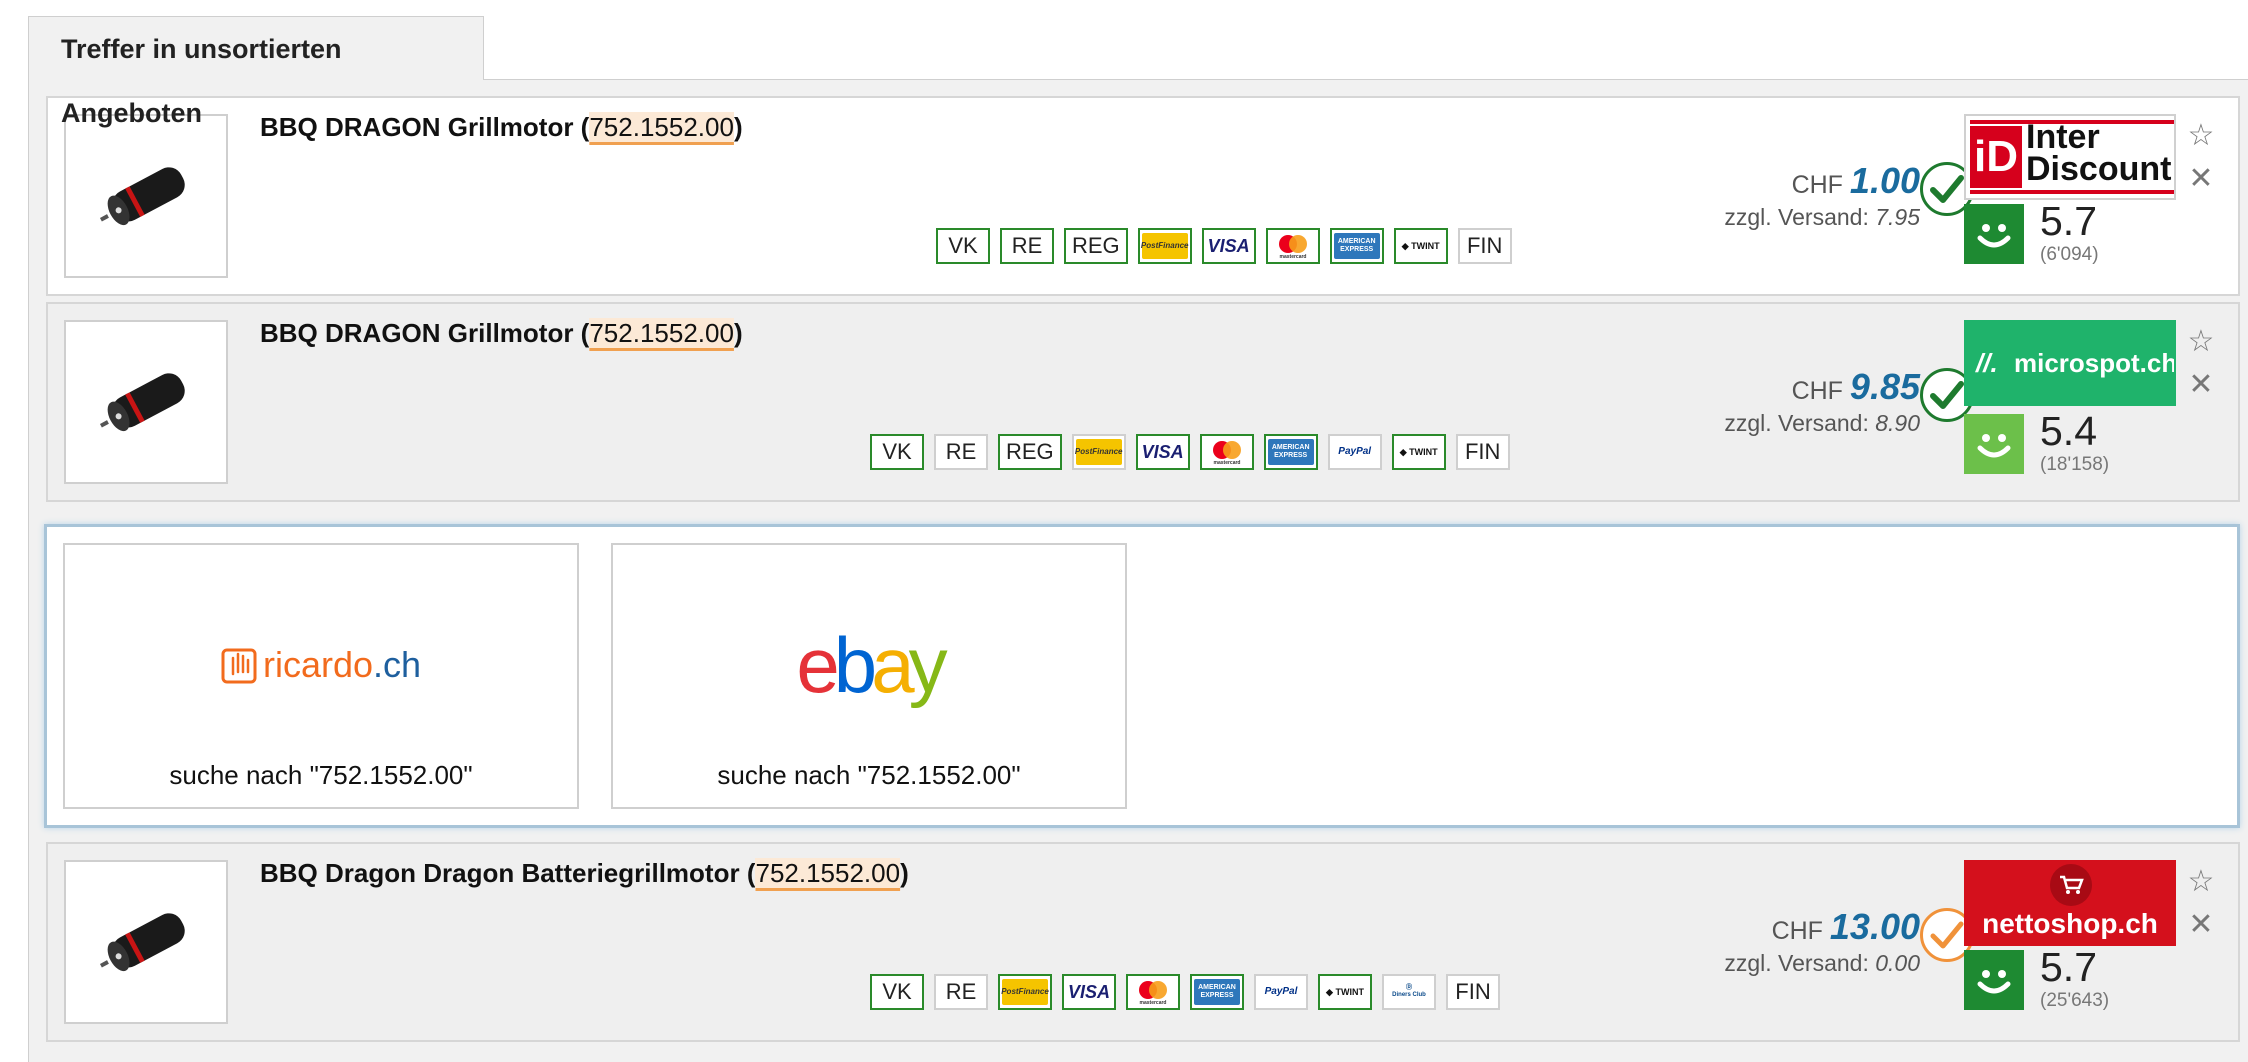 This screenshot has height=1062, width=2248. What do you see at coordinates (1897, 217) in the screenshot?
I see `shipping-value: 7.95` at bounding box center [1897, 217].